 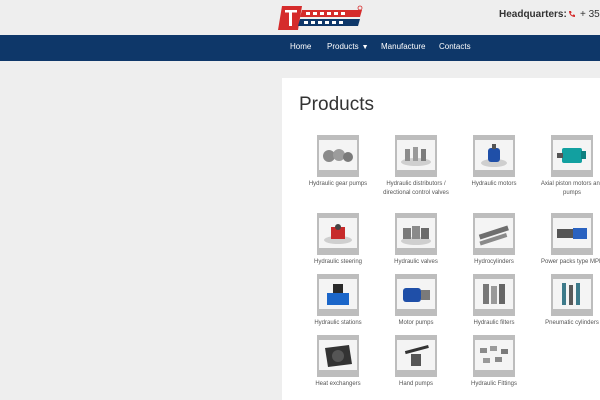 What do you see at coordinates (572, 323) in the screenshot?
I see `product-label: Pneumatic cylinders` at bounding box center [572, 323].